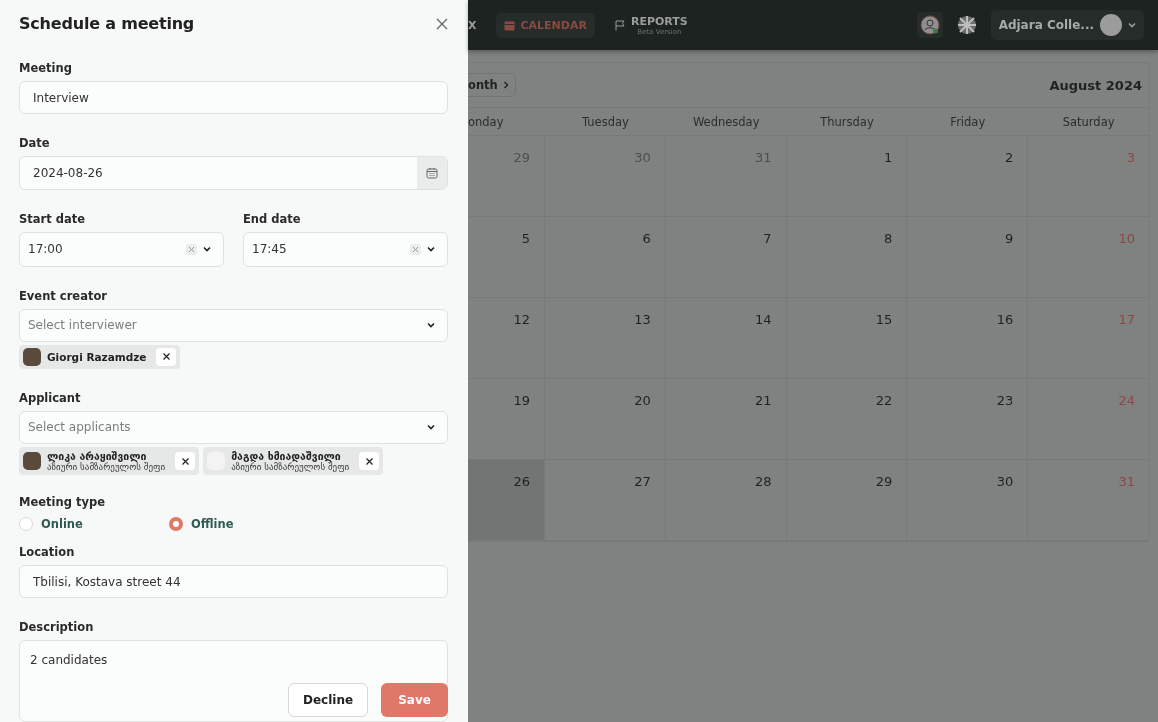 Image resolution: width=1158 pixels, height=722 pixels. Describe the element at coordinates (50, 397) in the screenshot. I see `field-label: Applicant` at that location.